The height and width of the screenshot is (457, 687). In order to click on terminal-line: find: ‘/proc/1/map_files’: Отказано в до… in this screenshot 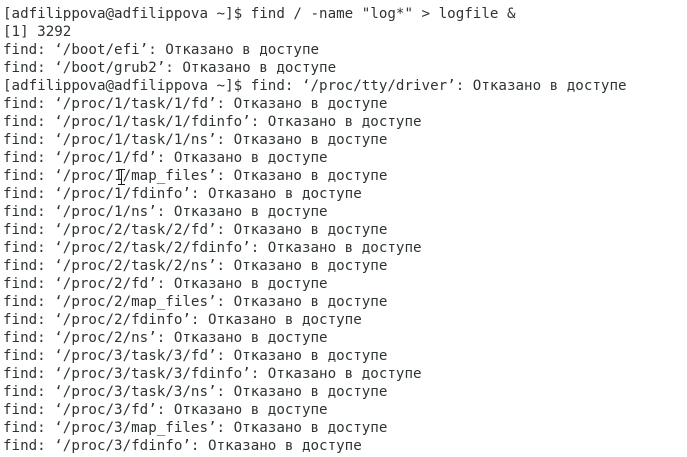, I will do `click(195, 176)`.